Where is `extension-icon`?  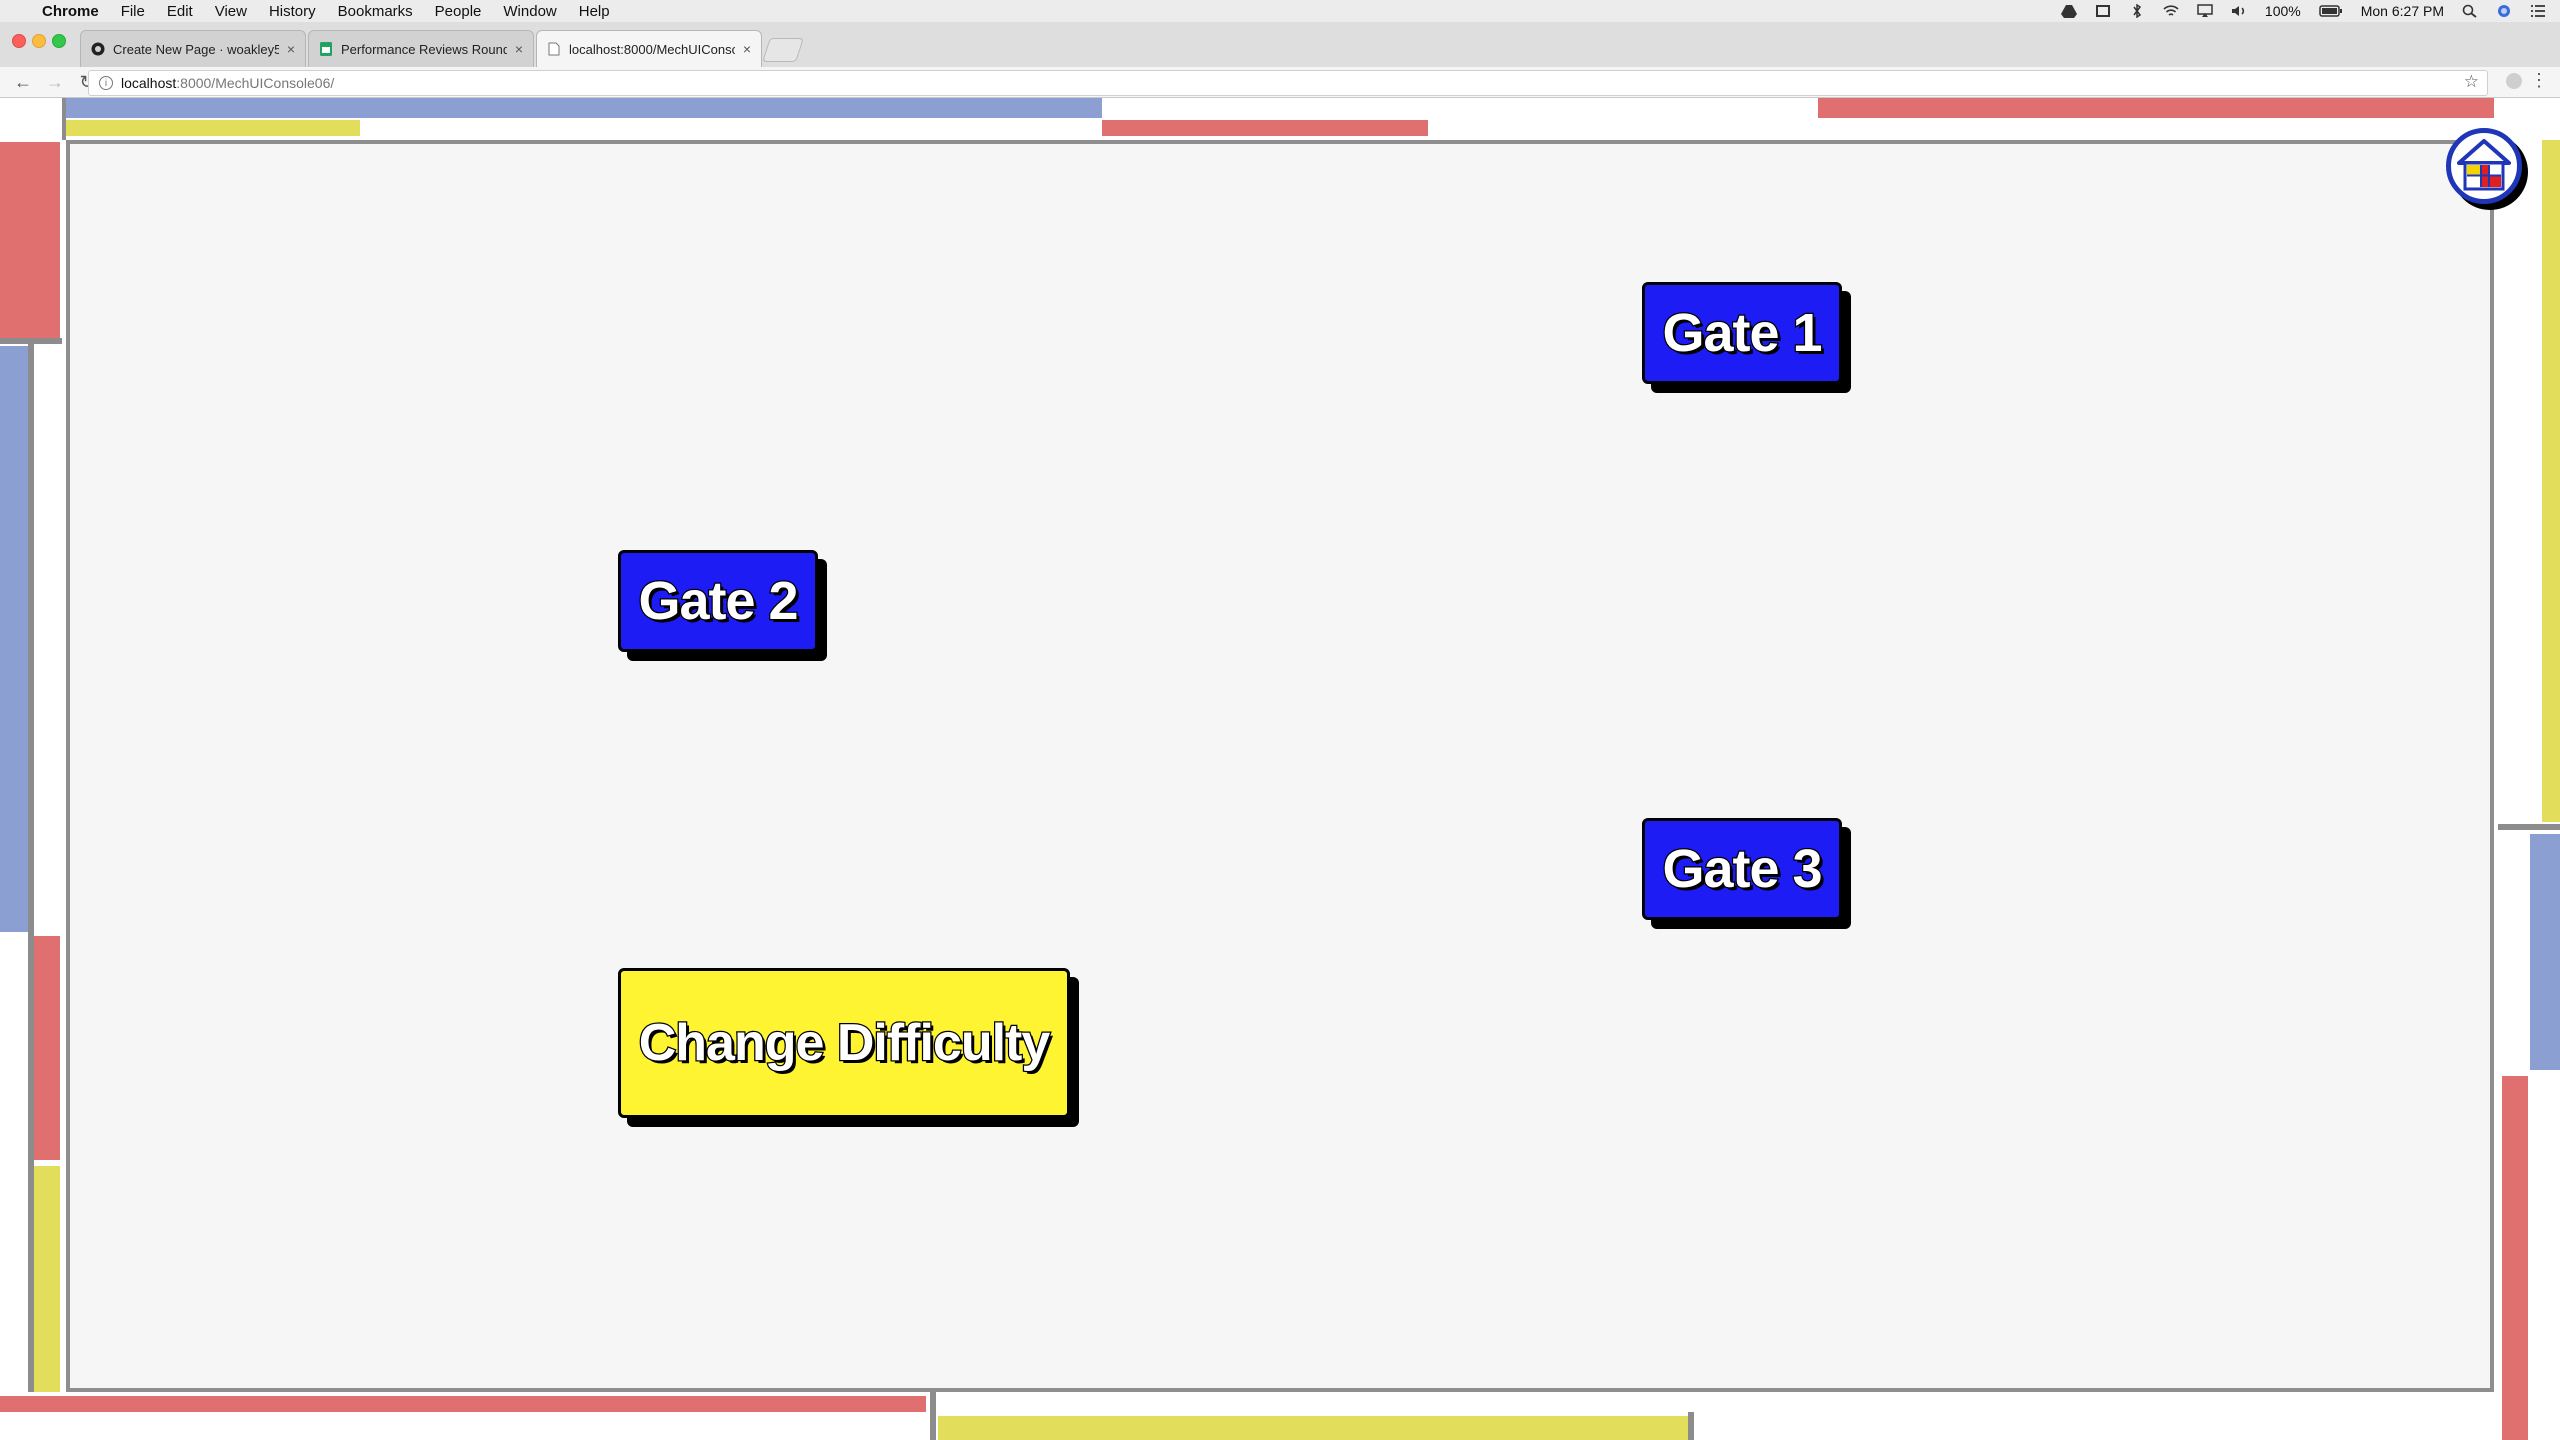 extension-icon is located at coordinates (2514, 81).